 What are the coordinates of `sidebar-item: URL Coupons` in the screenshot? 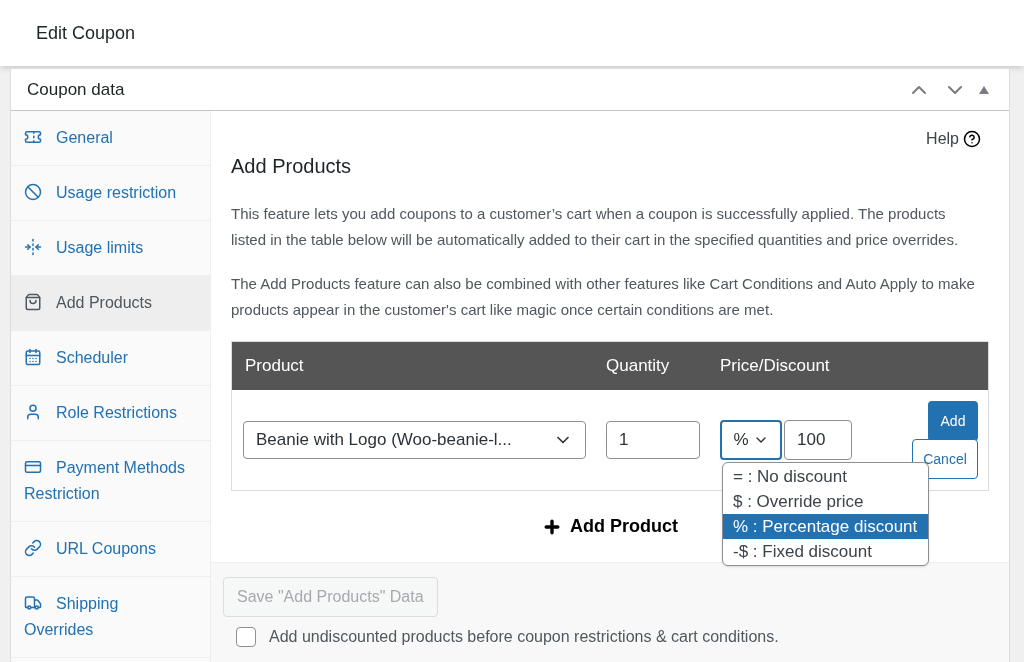 It's located at (110, 549).